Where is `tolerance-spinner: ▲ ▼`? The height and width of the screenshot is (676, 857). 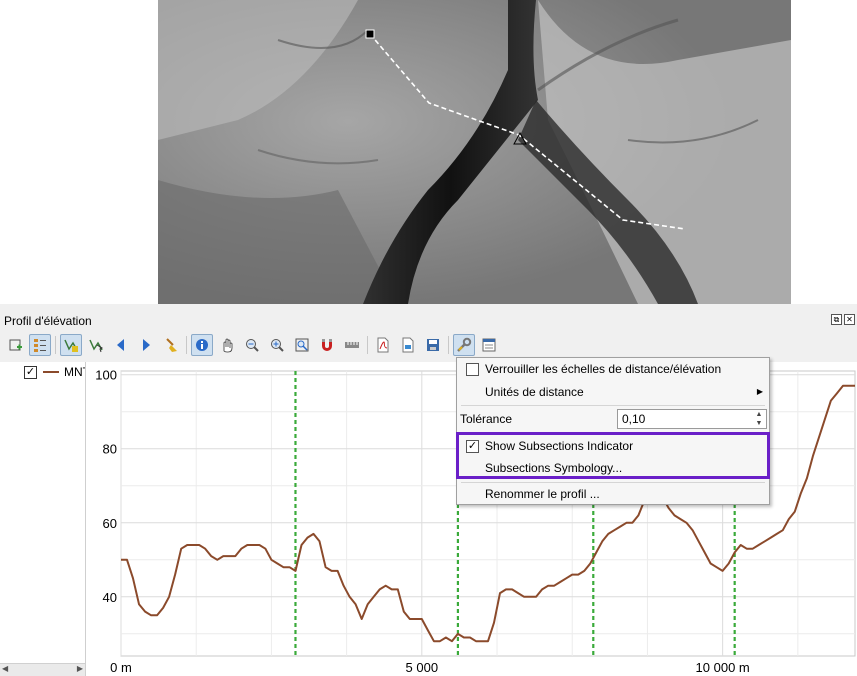
tolerance-spinner: ▲ ▼ is located at coordinates (759, 419).